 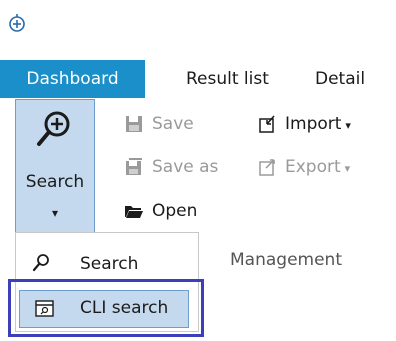 I want to click on group-label-management: Management, so click(x=286, y=260).